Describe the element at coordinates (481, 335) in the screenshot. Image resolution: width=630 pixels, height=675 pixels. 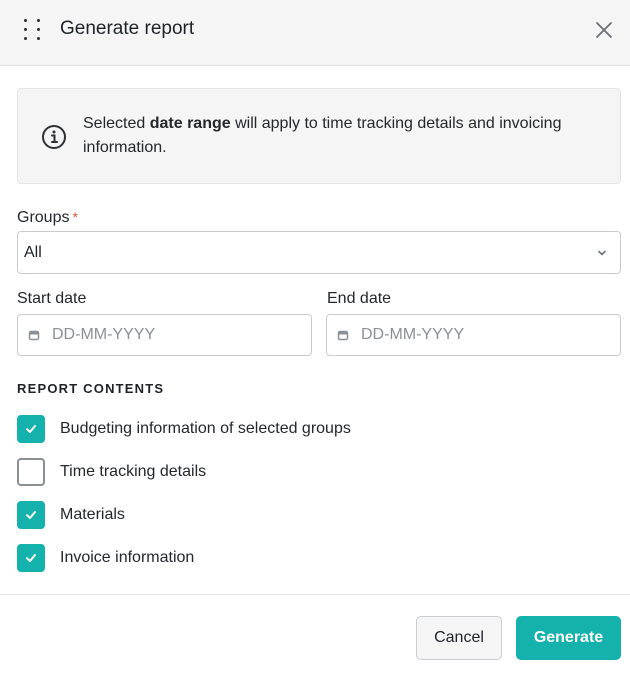
I see `end-date-input` at that location.